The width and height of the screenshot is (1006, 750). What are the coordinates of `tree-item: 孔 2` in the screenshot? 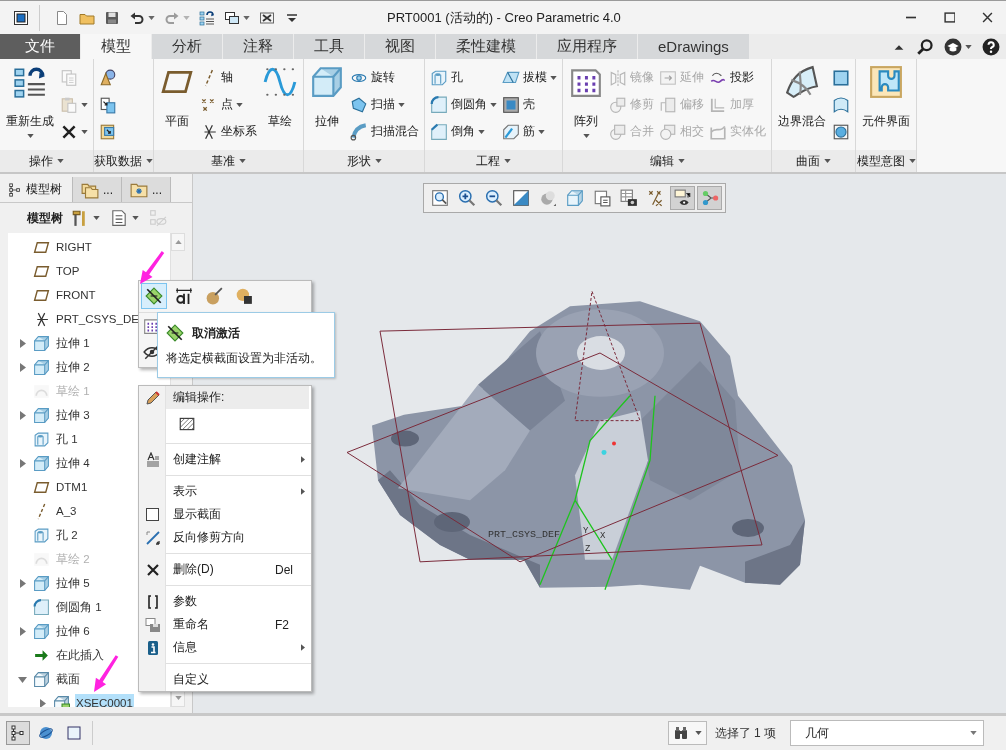 It's located at (67, 535).